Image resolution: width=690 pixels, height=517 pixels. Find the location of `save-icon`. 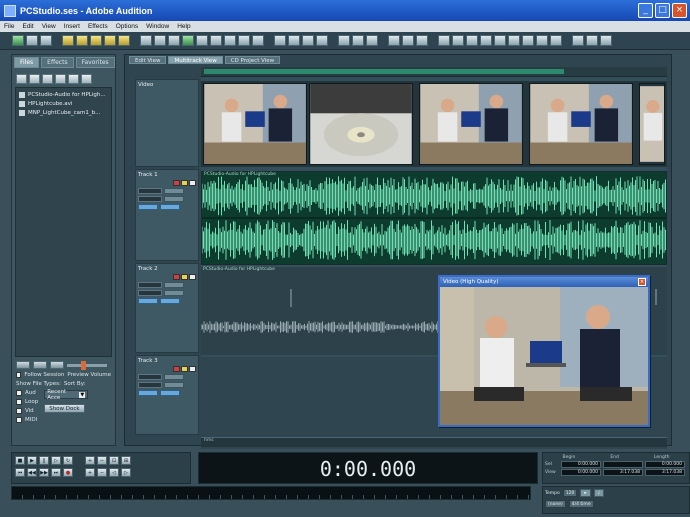

save-icon is located at coordinates (82, 40).